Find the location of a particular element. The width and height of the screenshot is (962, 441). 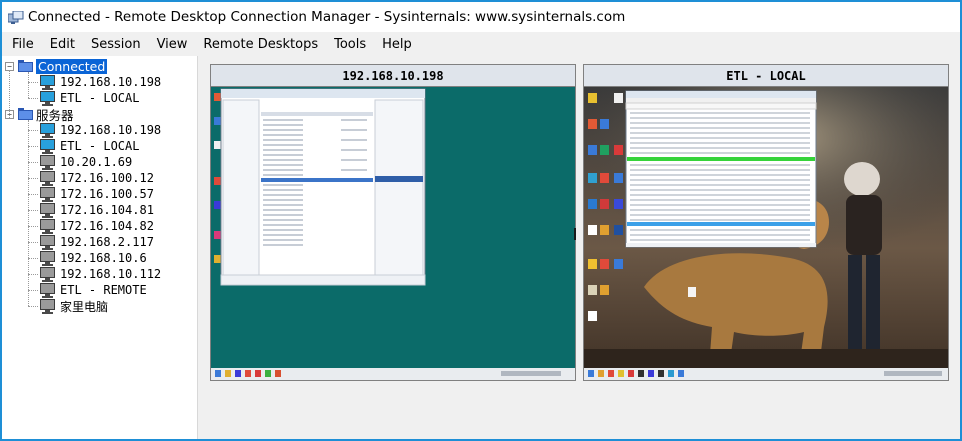

tree-server-item: ETL - REMOTE is located at coordinates (93, 290).